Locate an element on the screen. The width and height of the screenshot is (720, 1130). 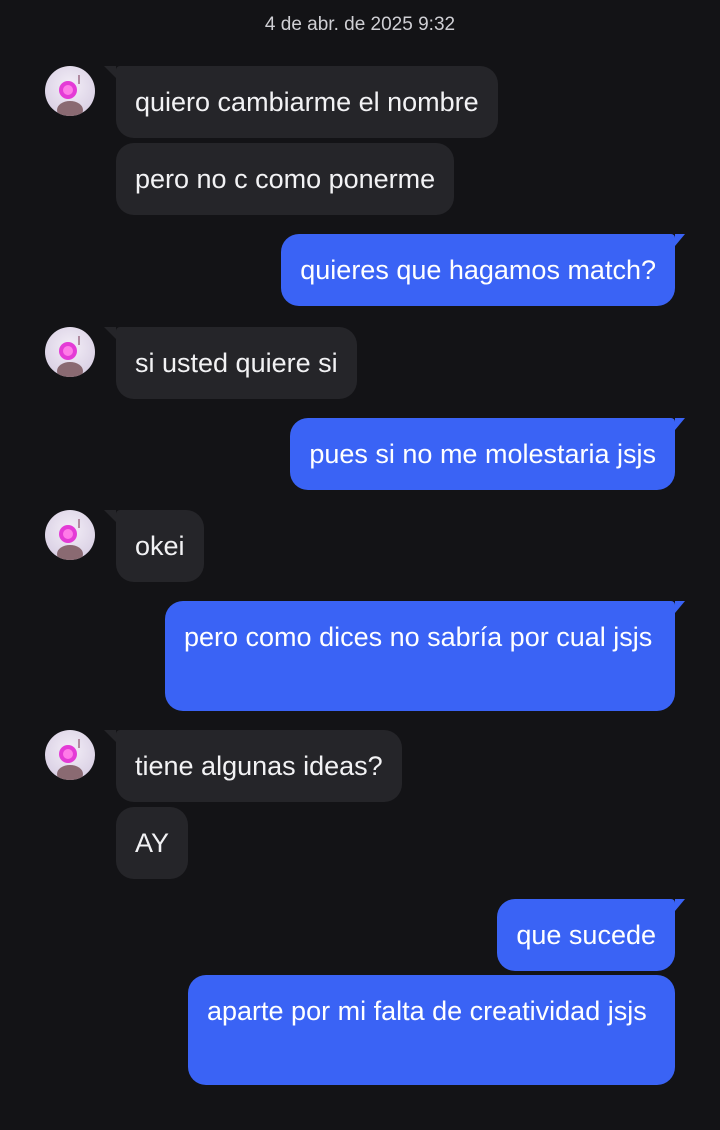
incoming-message: quiero cambiarme el nombre is located at coordinates (301, 102).